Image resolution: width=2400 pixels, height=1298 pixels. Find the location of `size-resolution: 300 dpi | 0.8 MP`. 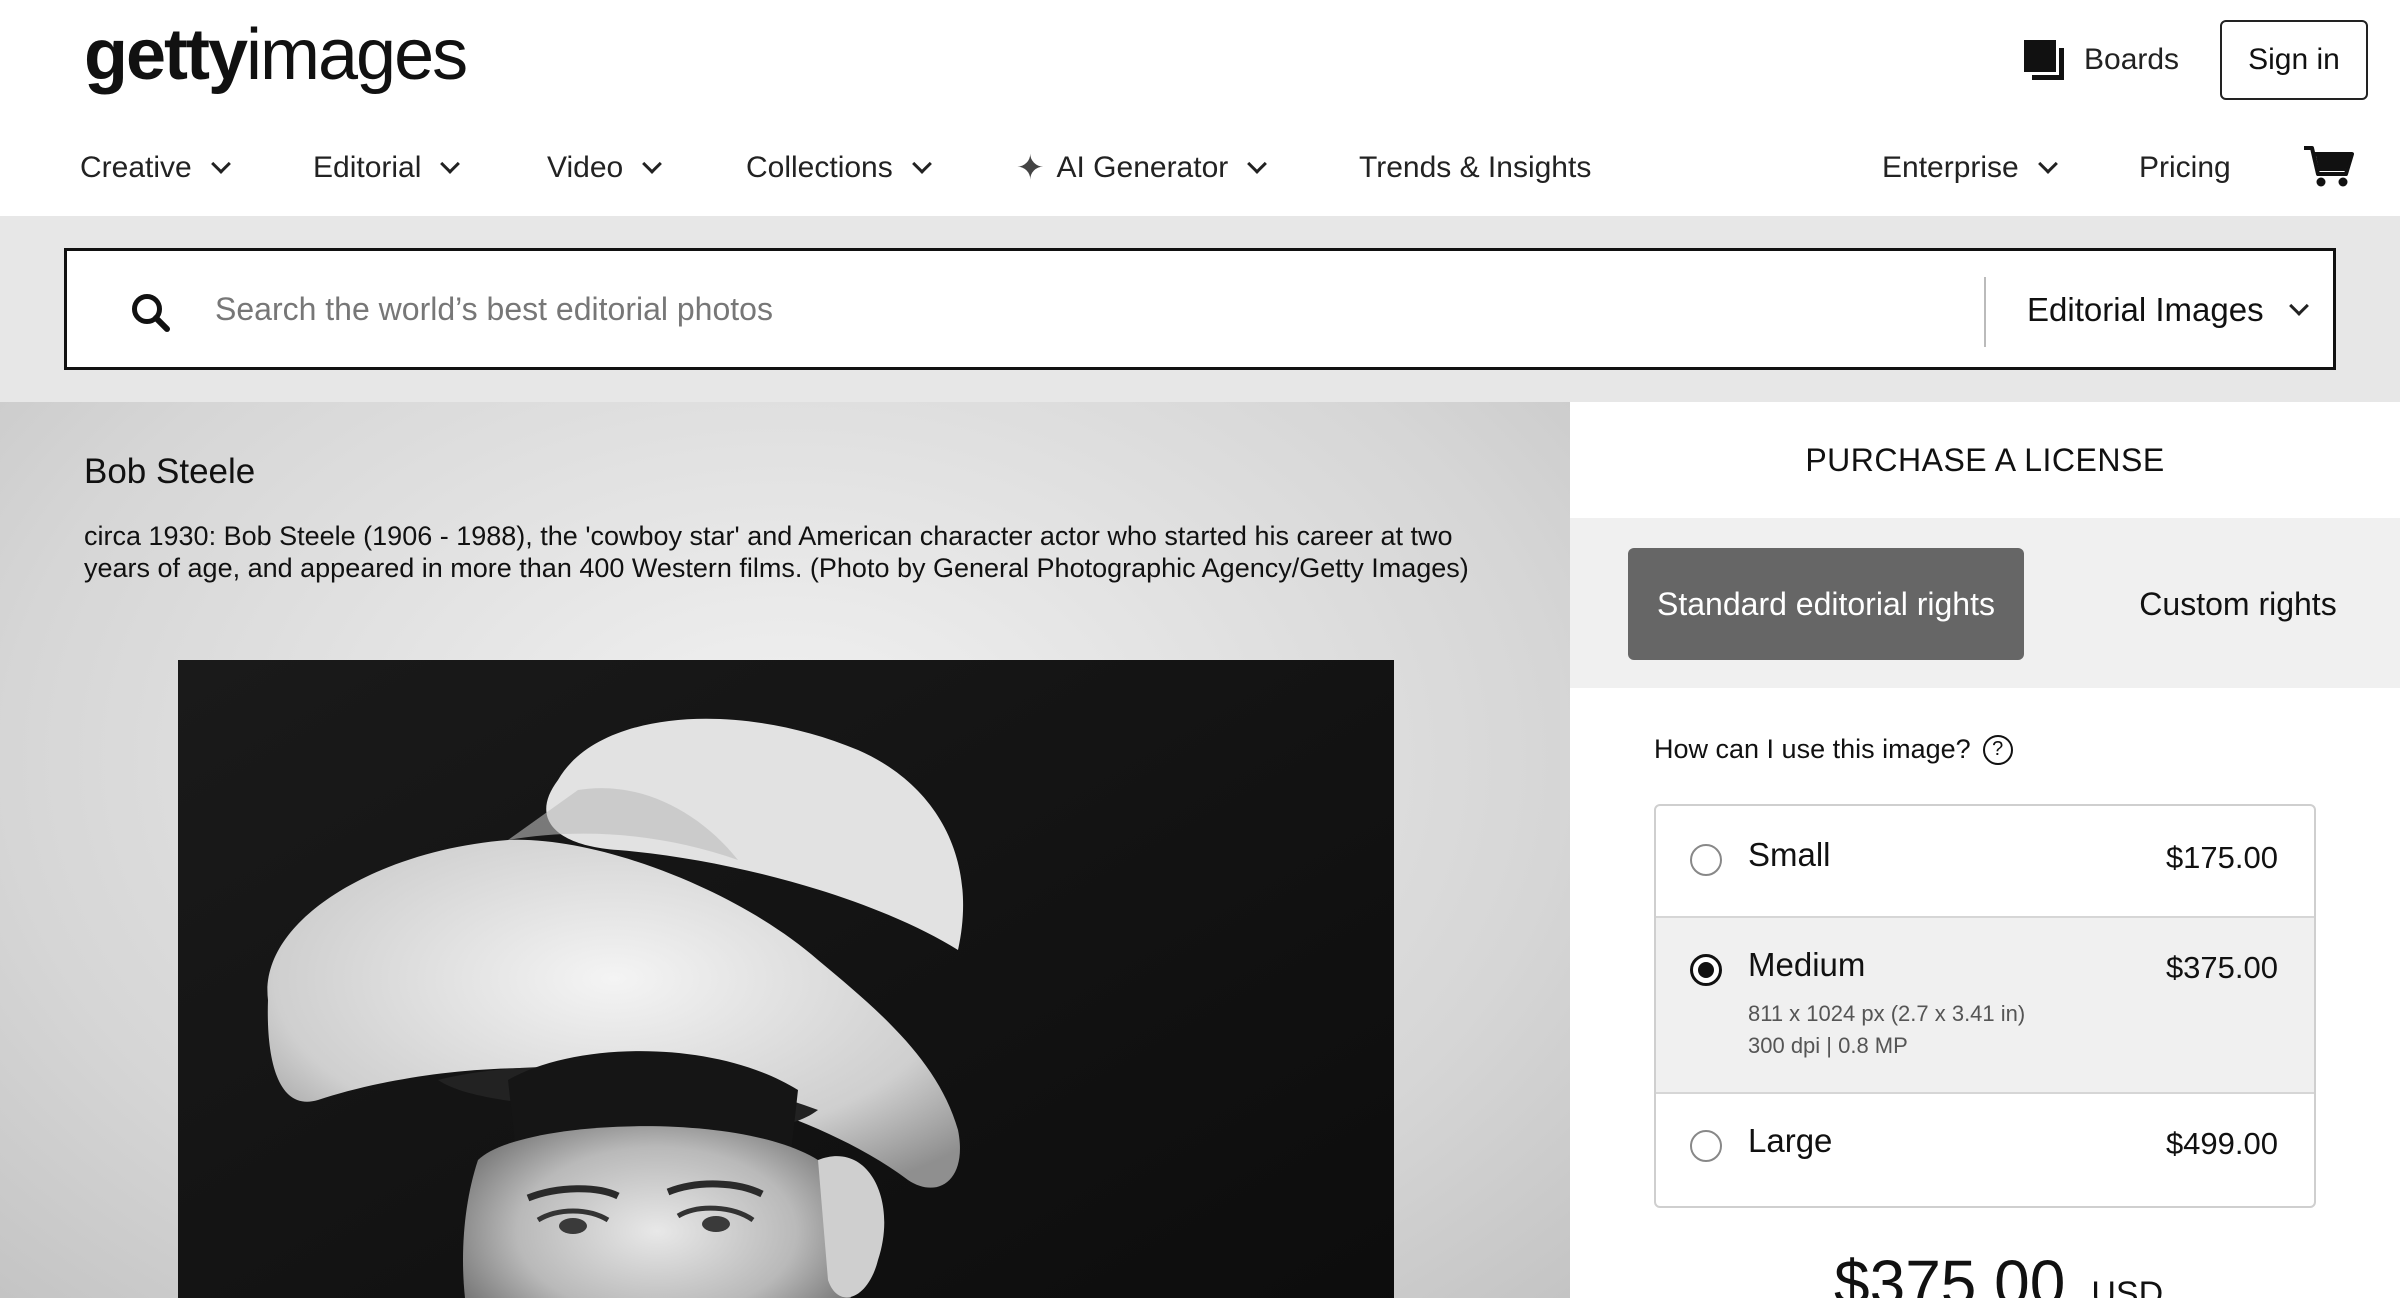

size-resolution: 300 dpi | 0.8 MP is located at coordinates (1828, 1045).